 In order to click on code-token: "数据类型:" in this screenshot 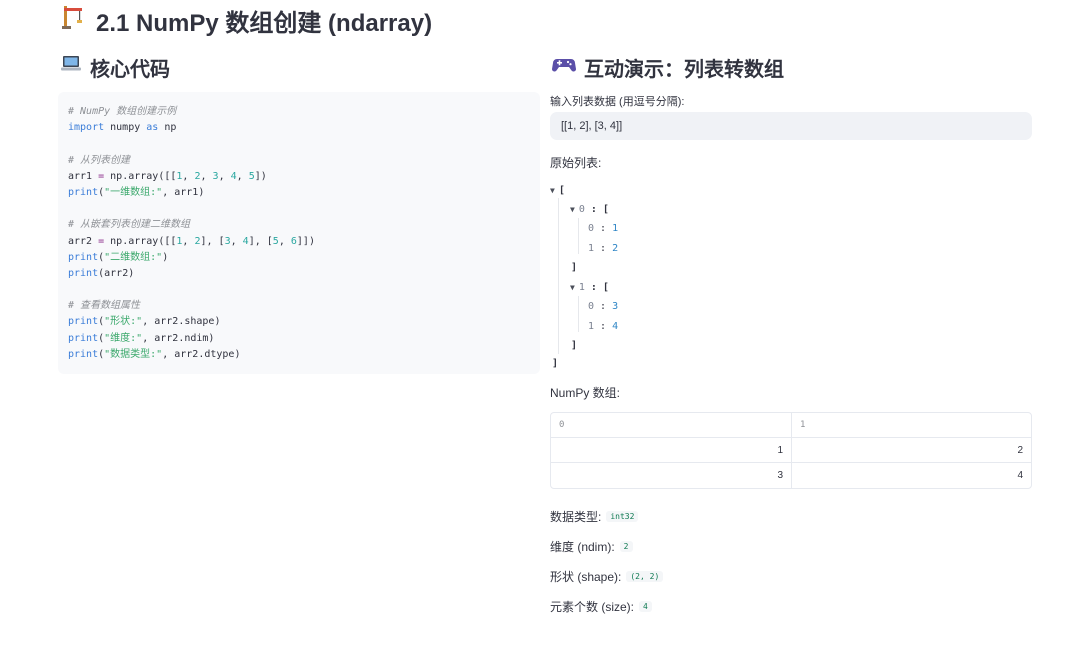, I will do `click(133, 354)`.